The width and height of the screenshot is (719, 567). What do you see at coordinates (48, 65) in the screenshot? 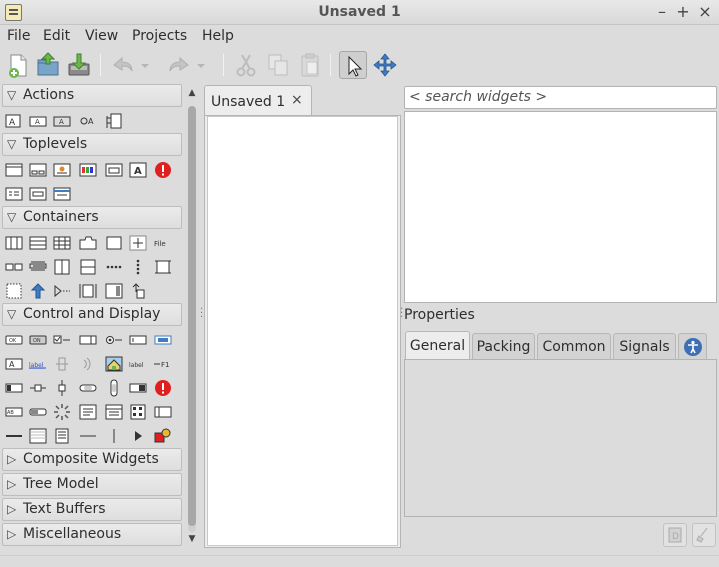
I see `open-file-icon` at bounding box center [48, 65].